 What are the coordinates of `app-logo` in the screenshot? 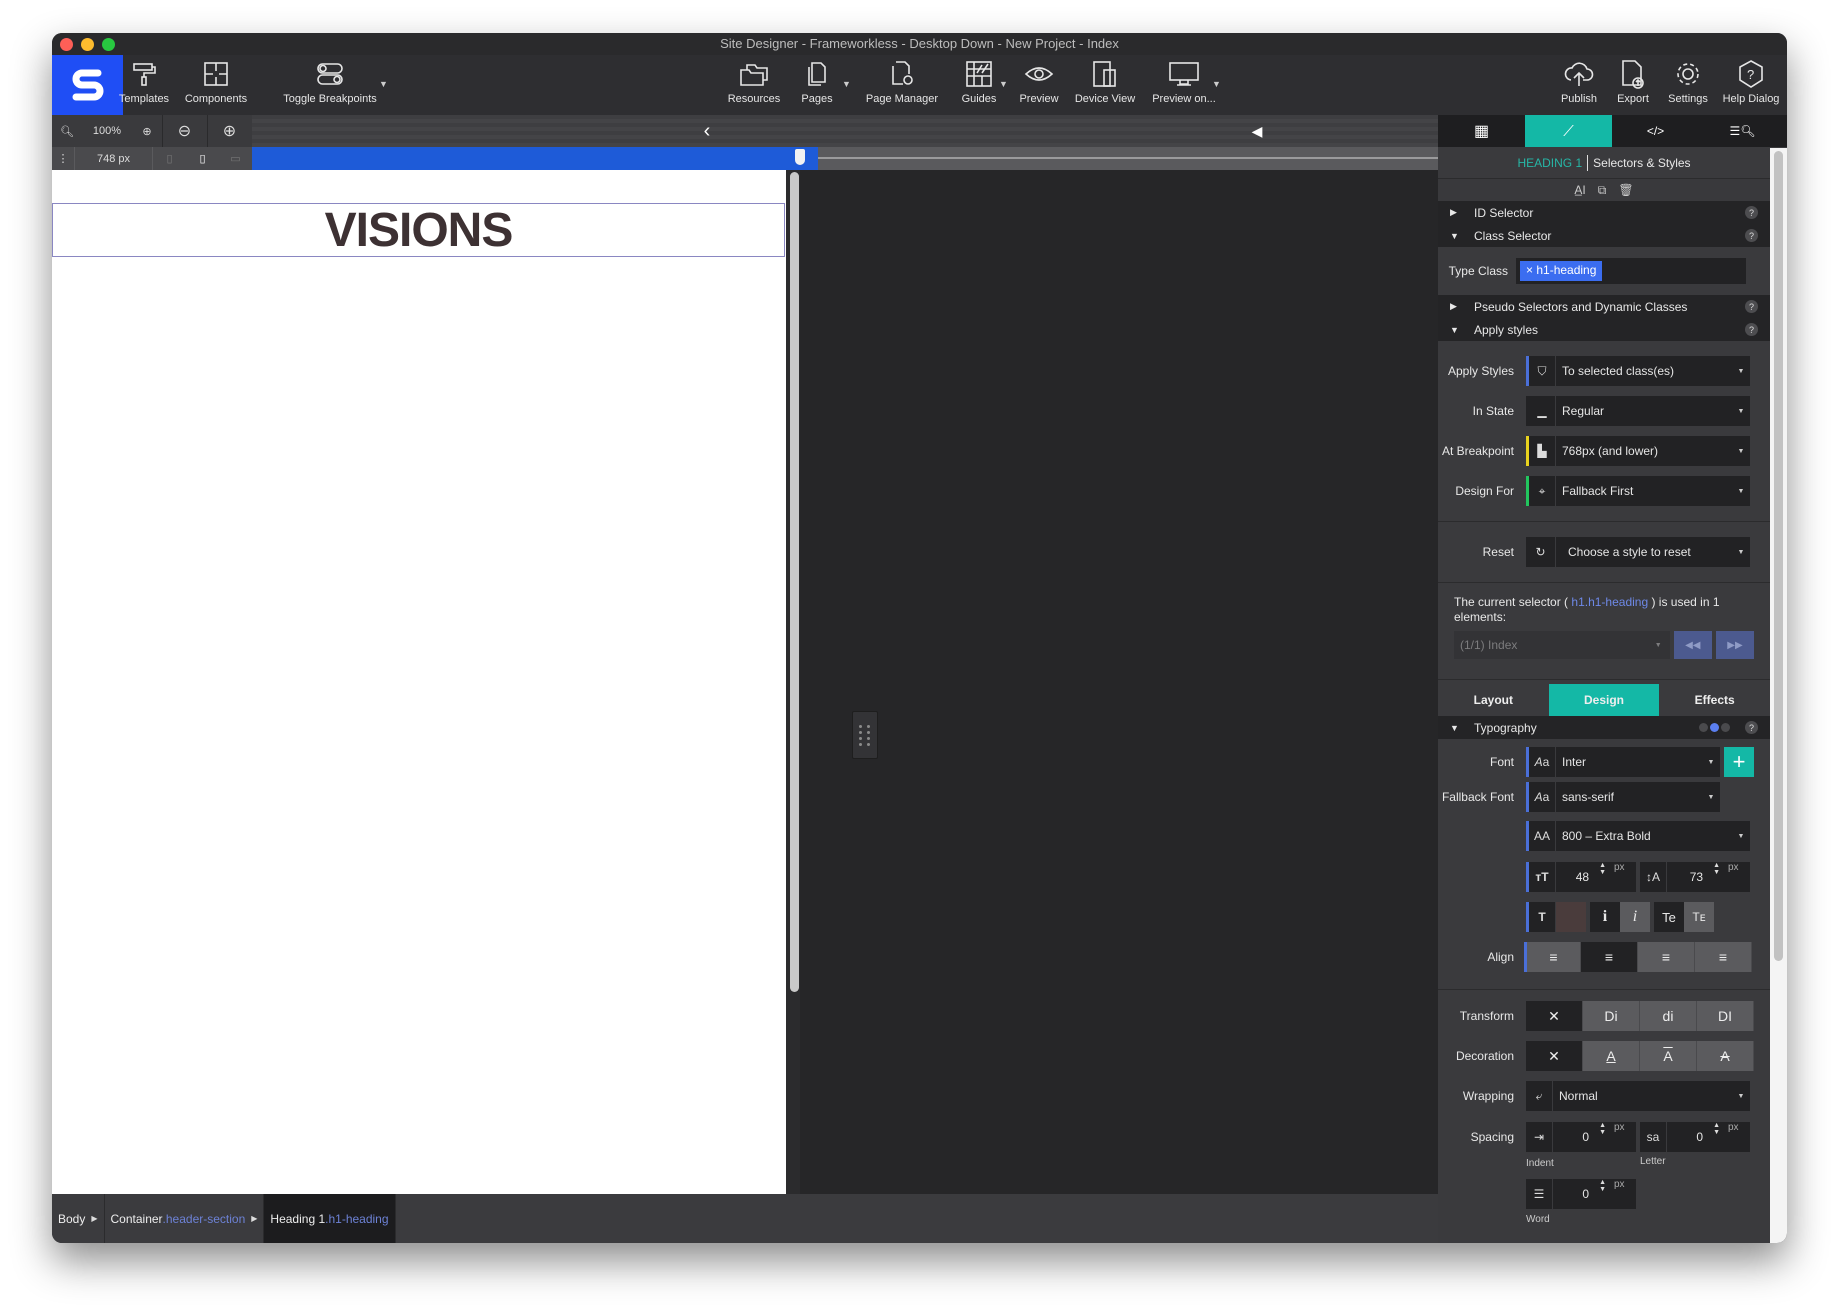 It's located at (87, 85).